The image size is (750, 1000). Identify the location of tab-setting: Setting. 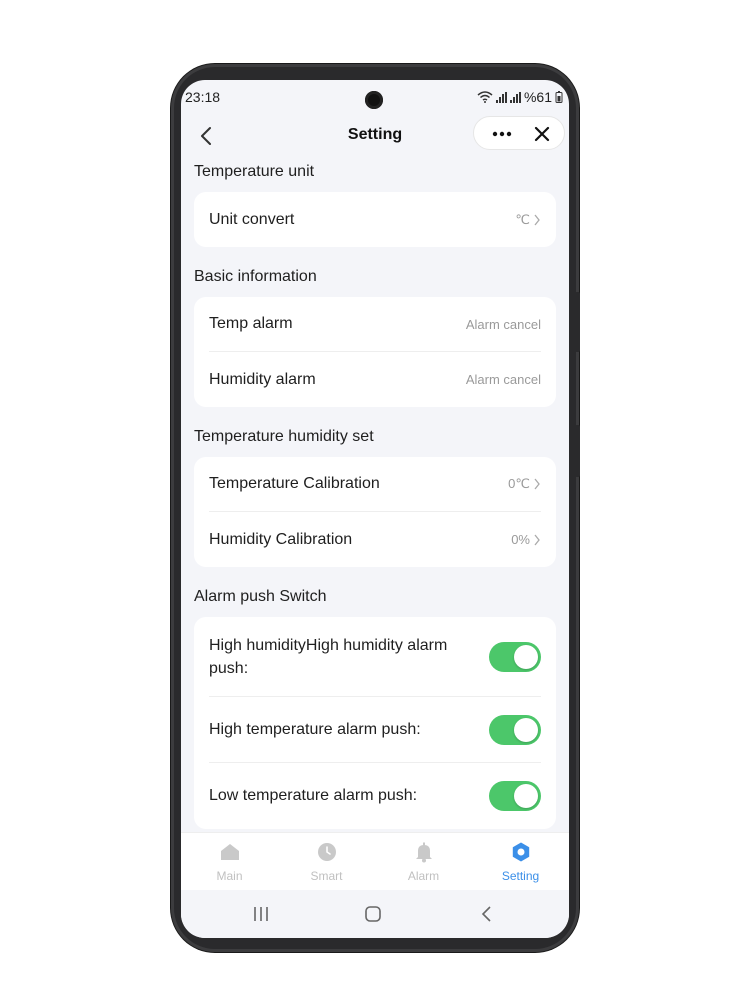
(520, 861).